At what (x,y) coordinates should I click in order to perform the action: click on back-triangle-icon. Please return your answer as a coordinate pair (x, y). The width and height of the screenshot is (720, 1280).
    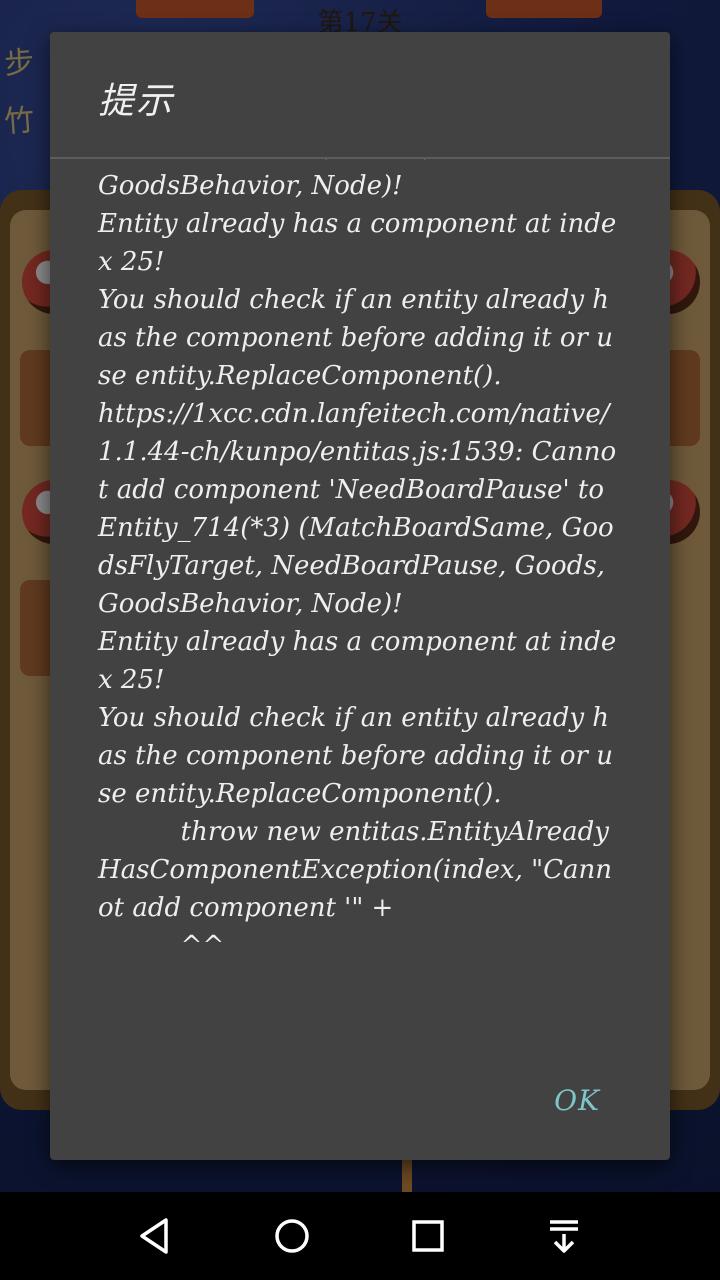
    Looking at the image, I should click on (154, 1236).